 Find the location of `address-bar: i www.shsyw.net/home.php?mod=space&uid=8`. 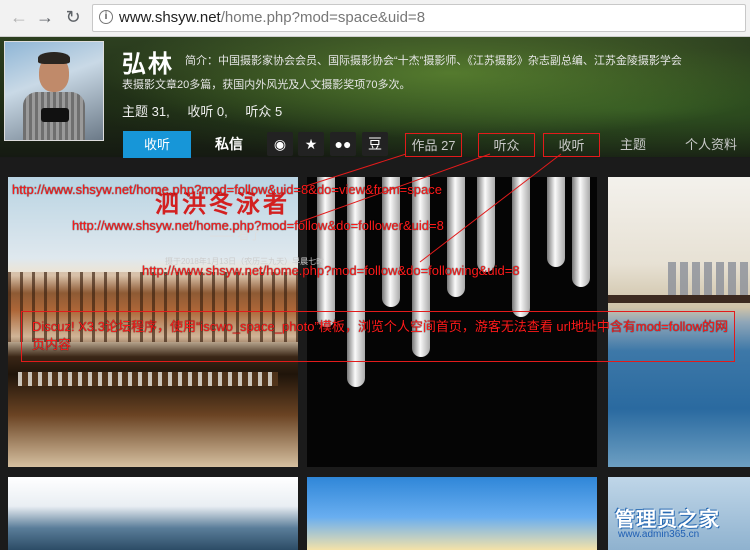

address-bar: i www.shsyw.net/home.php?mod=space&uid=8 is located at coordinates (419, 18).